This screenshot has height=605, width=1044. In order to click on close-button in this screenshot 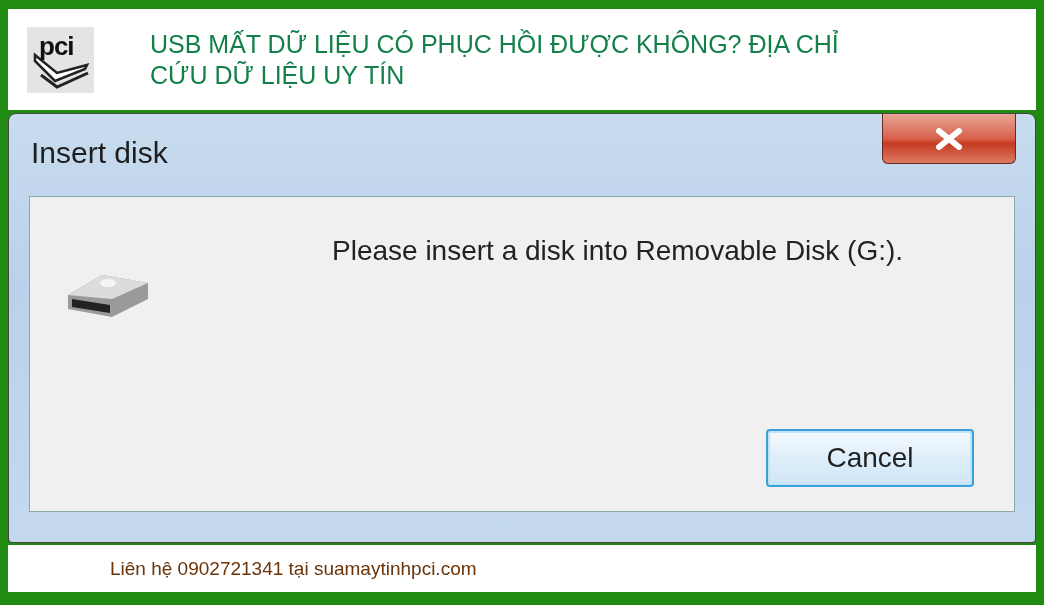, I will do `click(949, 139)`.